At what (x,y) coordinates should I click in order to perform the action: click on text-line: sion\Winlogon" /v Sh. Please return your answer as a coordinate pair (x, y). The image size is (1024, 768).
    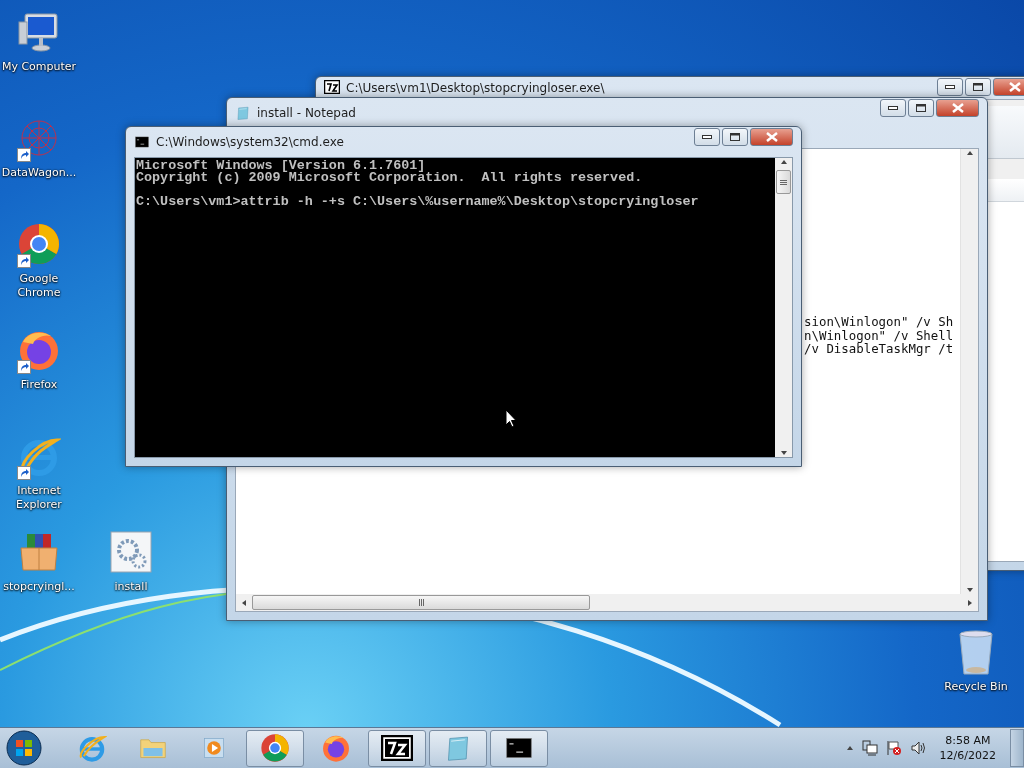
    Looking at the image, I should click on (879, 322).